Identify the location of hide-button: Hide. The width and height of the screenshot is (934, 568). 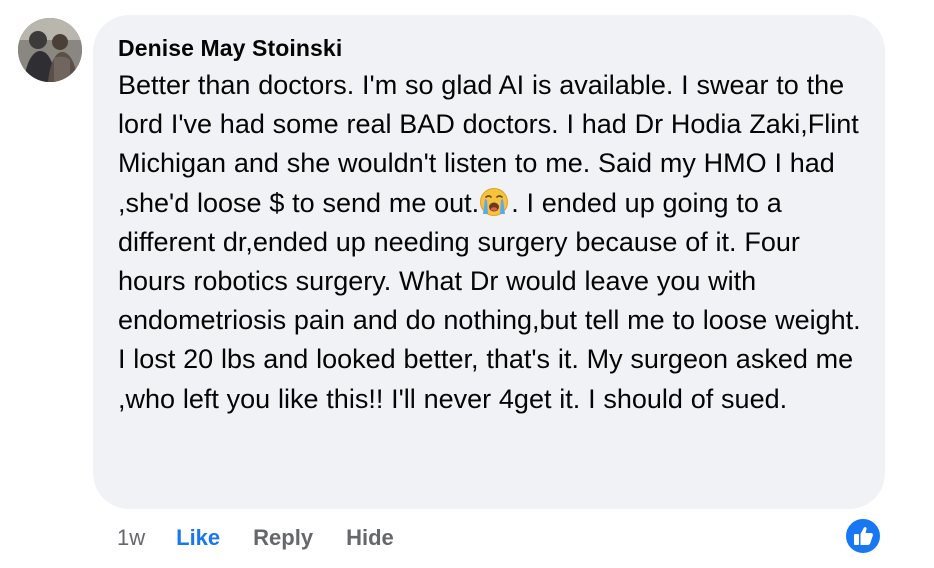
(370, 538).